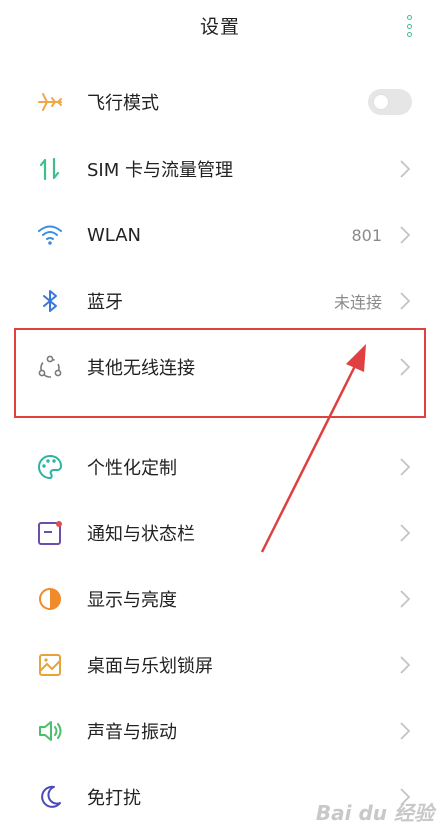 This screenshot has width=440, height=832. What do you see at coordinates (132, 600) in the screenshot?
I see `row-label: 显示与亮度` at bounding box center [132, 600].